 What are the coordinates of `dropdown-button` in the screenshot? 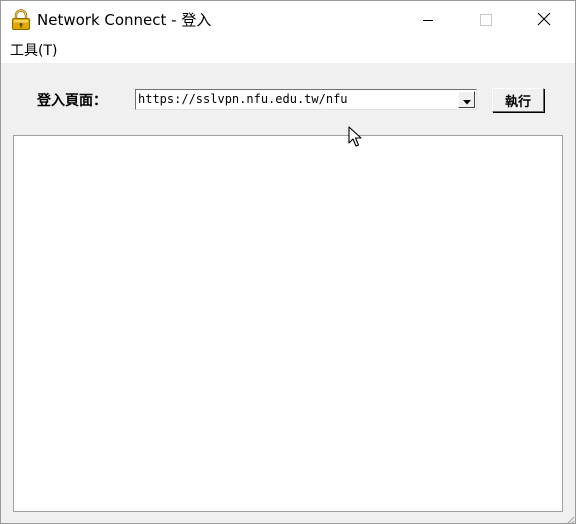 It's located at (466, 99).